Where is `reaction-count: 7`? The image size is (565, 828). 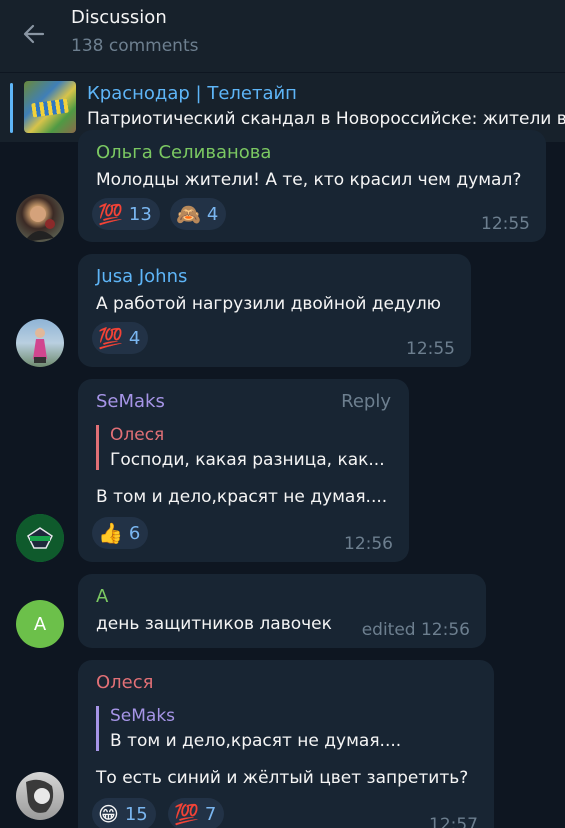 reaction-count: 7 is located at coordinates (210, 814).